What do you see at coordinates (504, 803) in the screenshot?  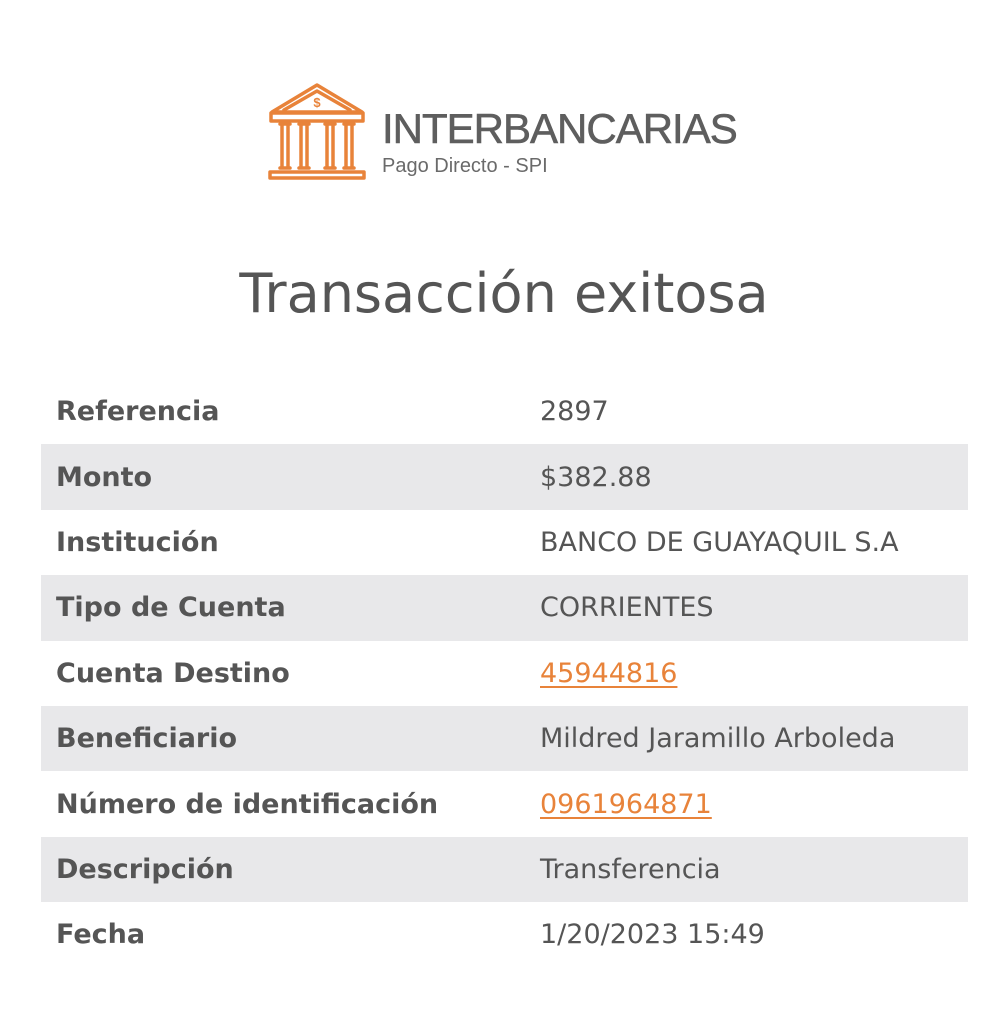 I see `detail-row-identificacion: Número de identificación 0961964871` at bounding box center [504, 803].